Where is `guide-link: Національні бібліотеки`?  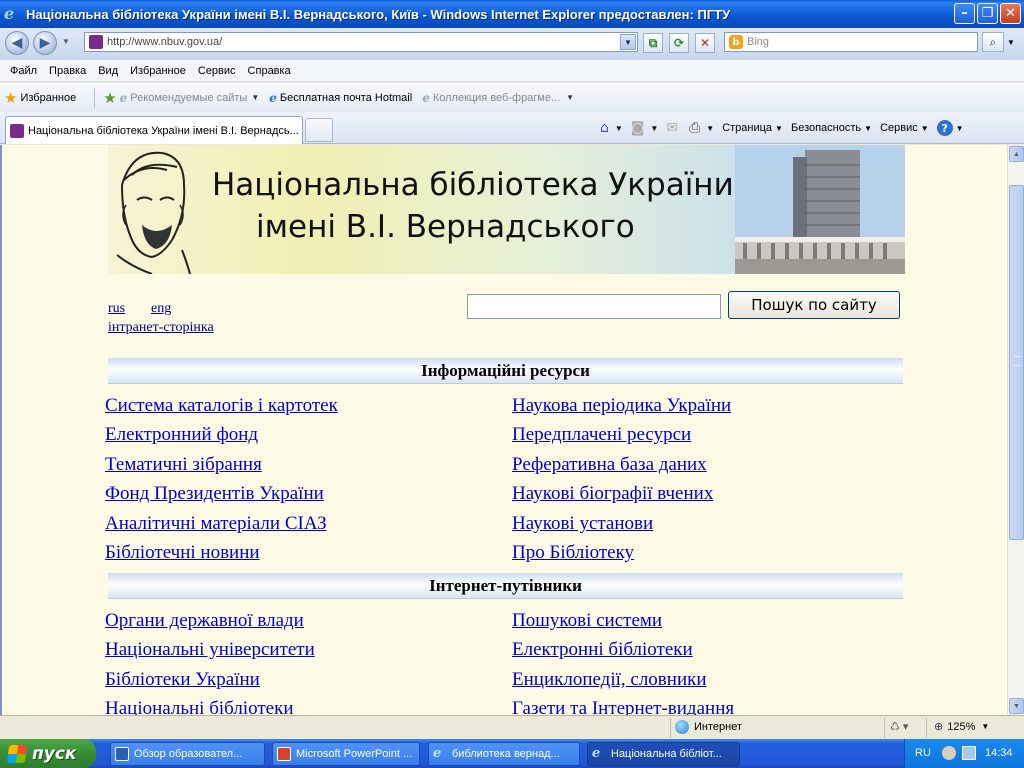 guide-link: Національні бібліотеки is located at coordinates (199, 706).